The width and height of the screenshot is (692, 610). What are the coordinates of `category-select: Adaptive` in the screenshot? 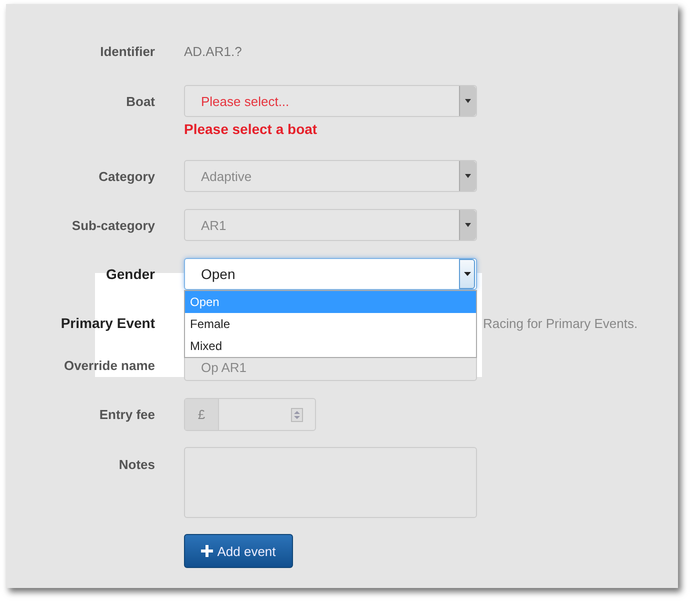 It's located at (330, 176).